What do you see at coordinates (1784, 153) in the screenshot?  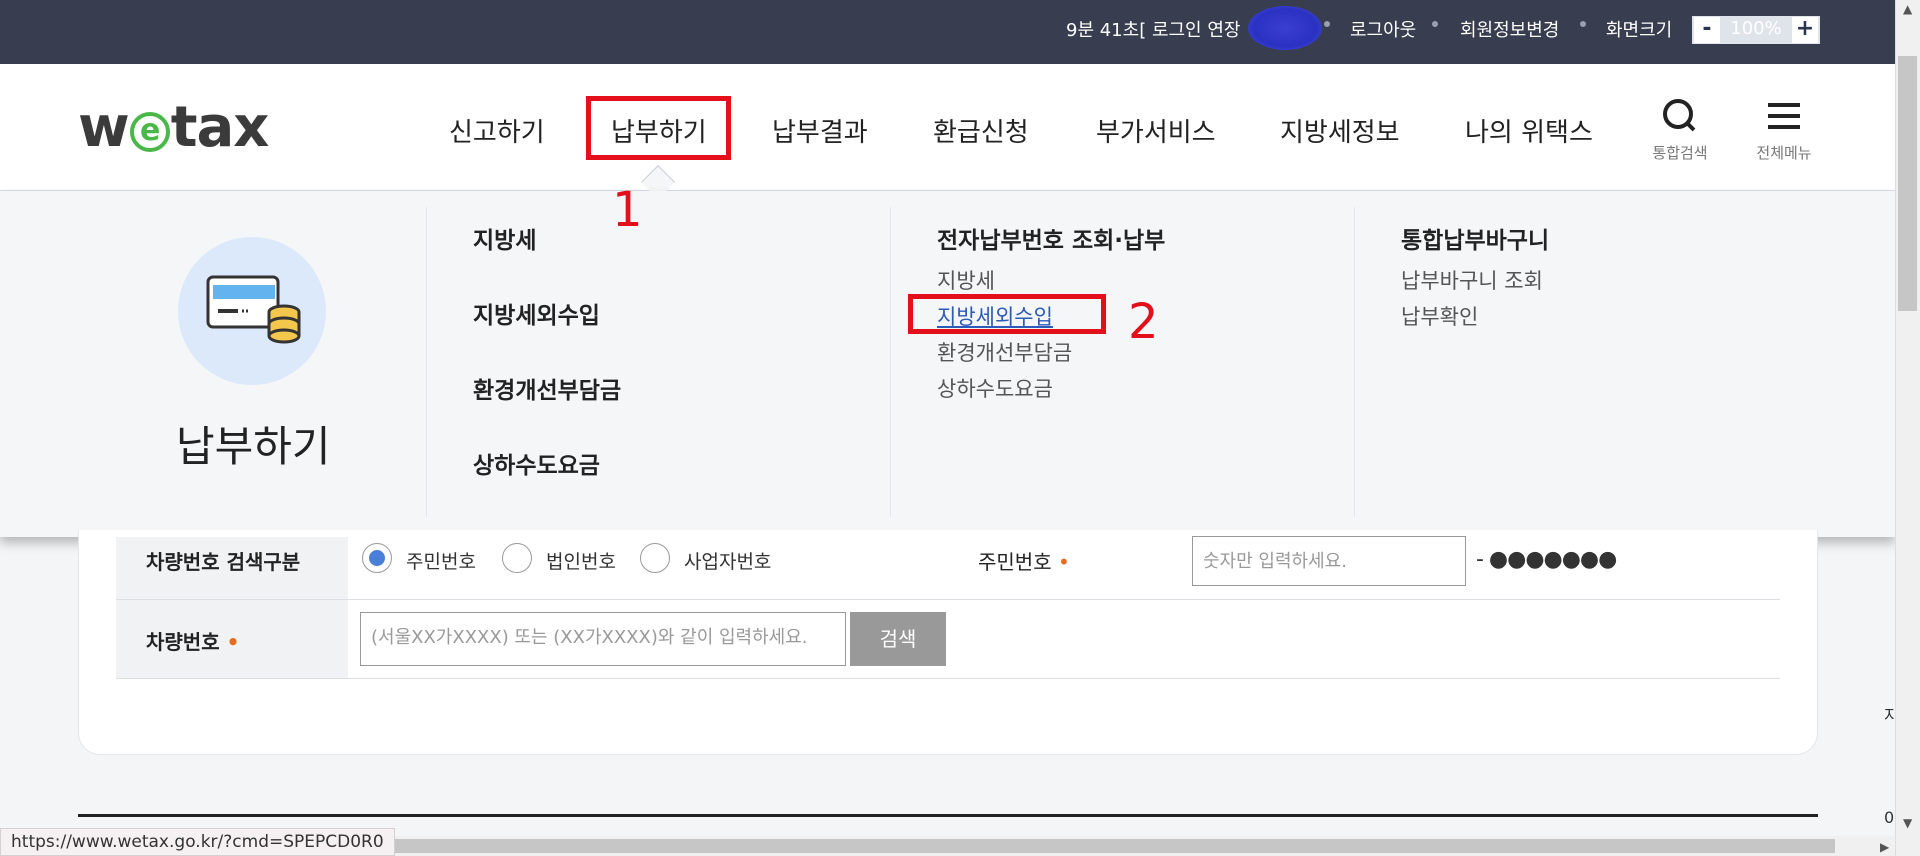 I see `all-menu-label: 전체메뉴` at bounding box center [1784, 153].